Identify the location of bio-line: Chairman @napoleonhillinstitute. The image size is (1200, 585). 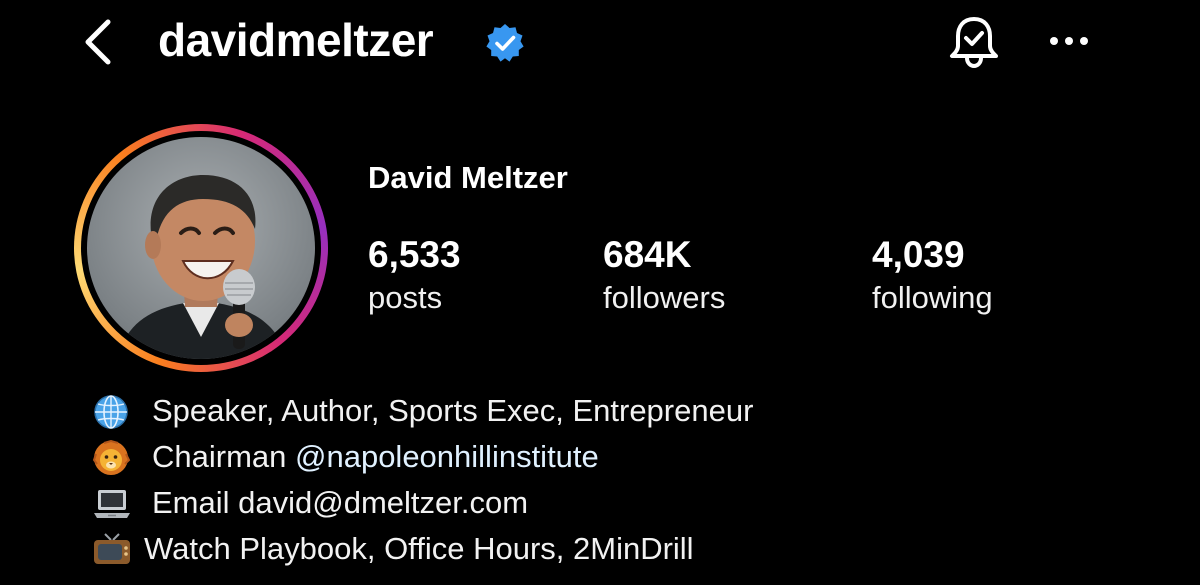
(592, 457).